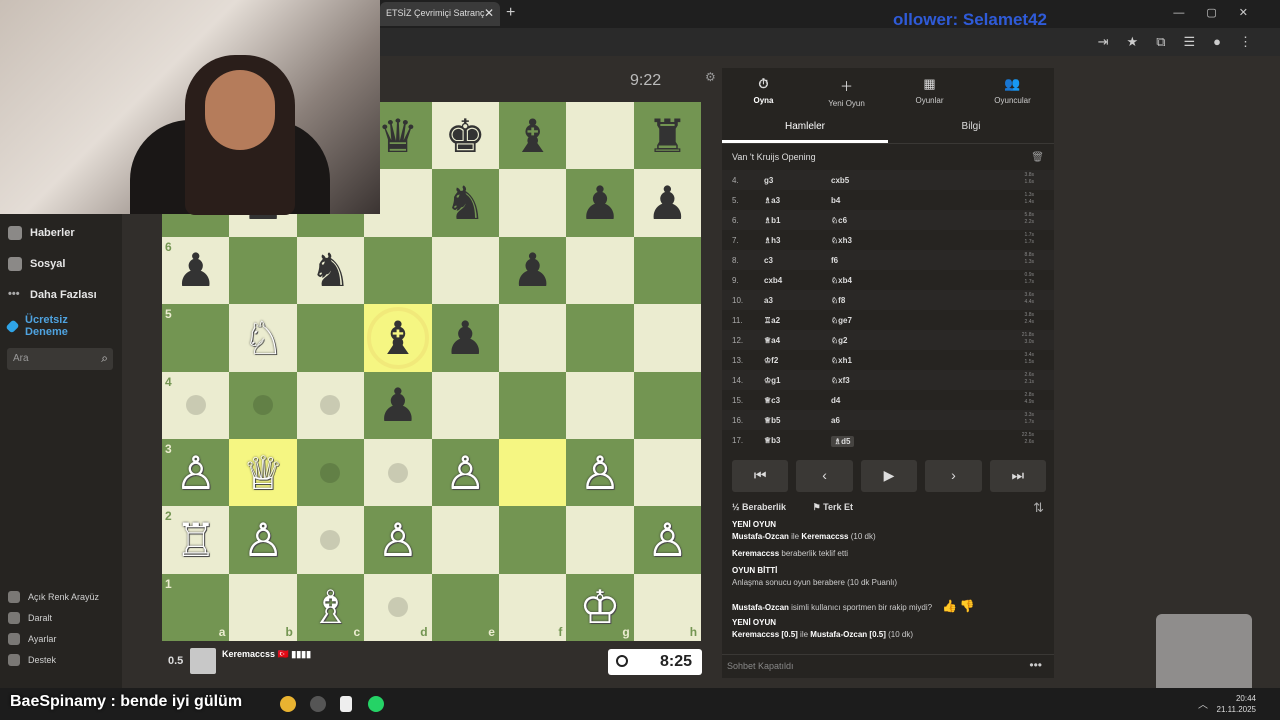 The height and width of the screenshot is (720, 1280). What do you see at coordinates (53, 597) in the screenshot?
I see `light-theme-toggle: Açık Renk Arayüz` at bounding box center [53, 597].